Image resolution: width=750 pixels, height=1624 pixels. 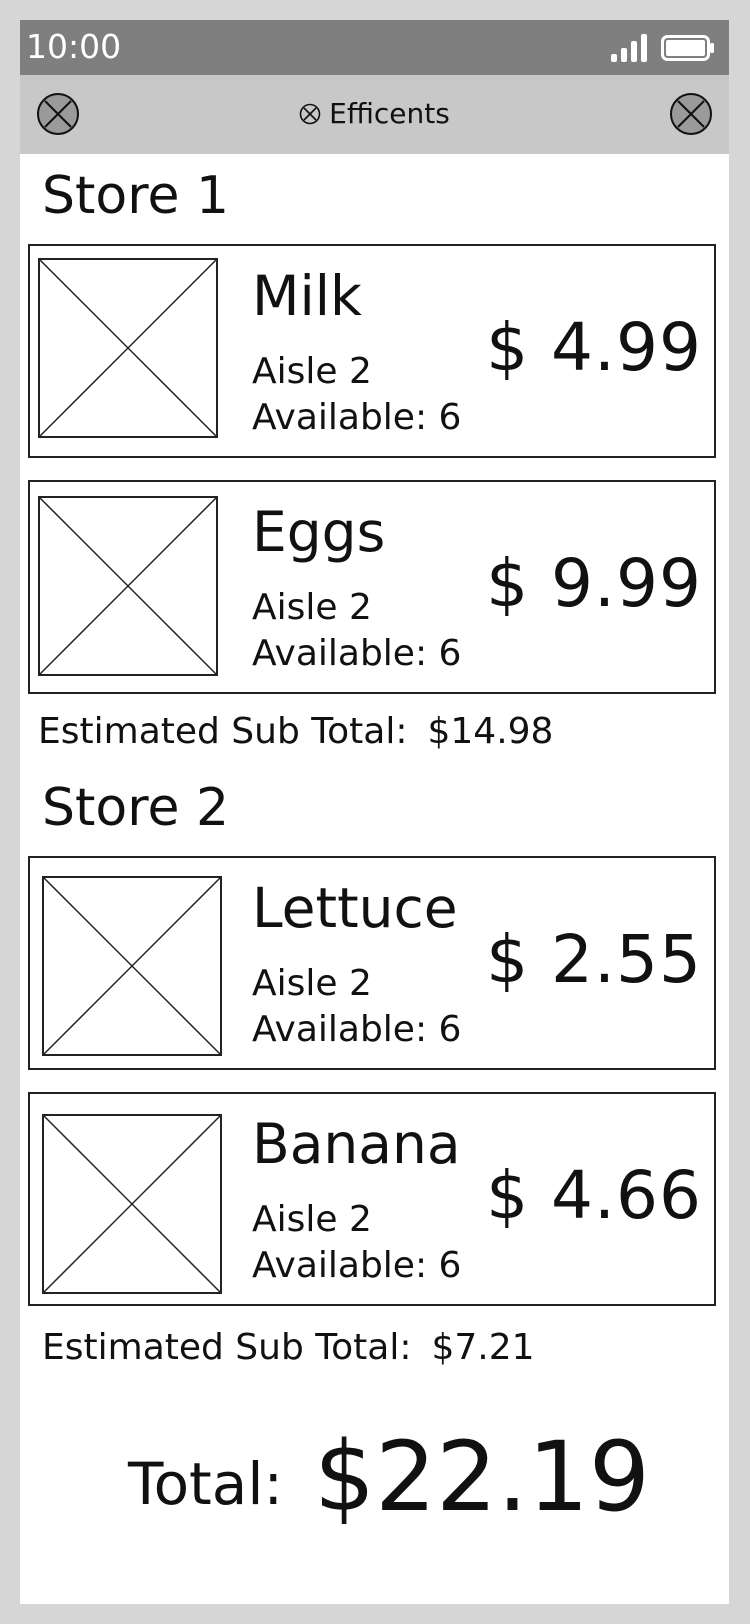 I want to click on product-card: Milk Aisle 2 Available: 6 $ 4.99, so click(x=372, y=351).